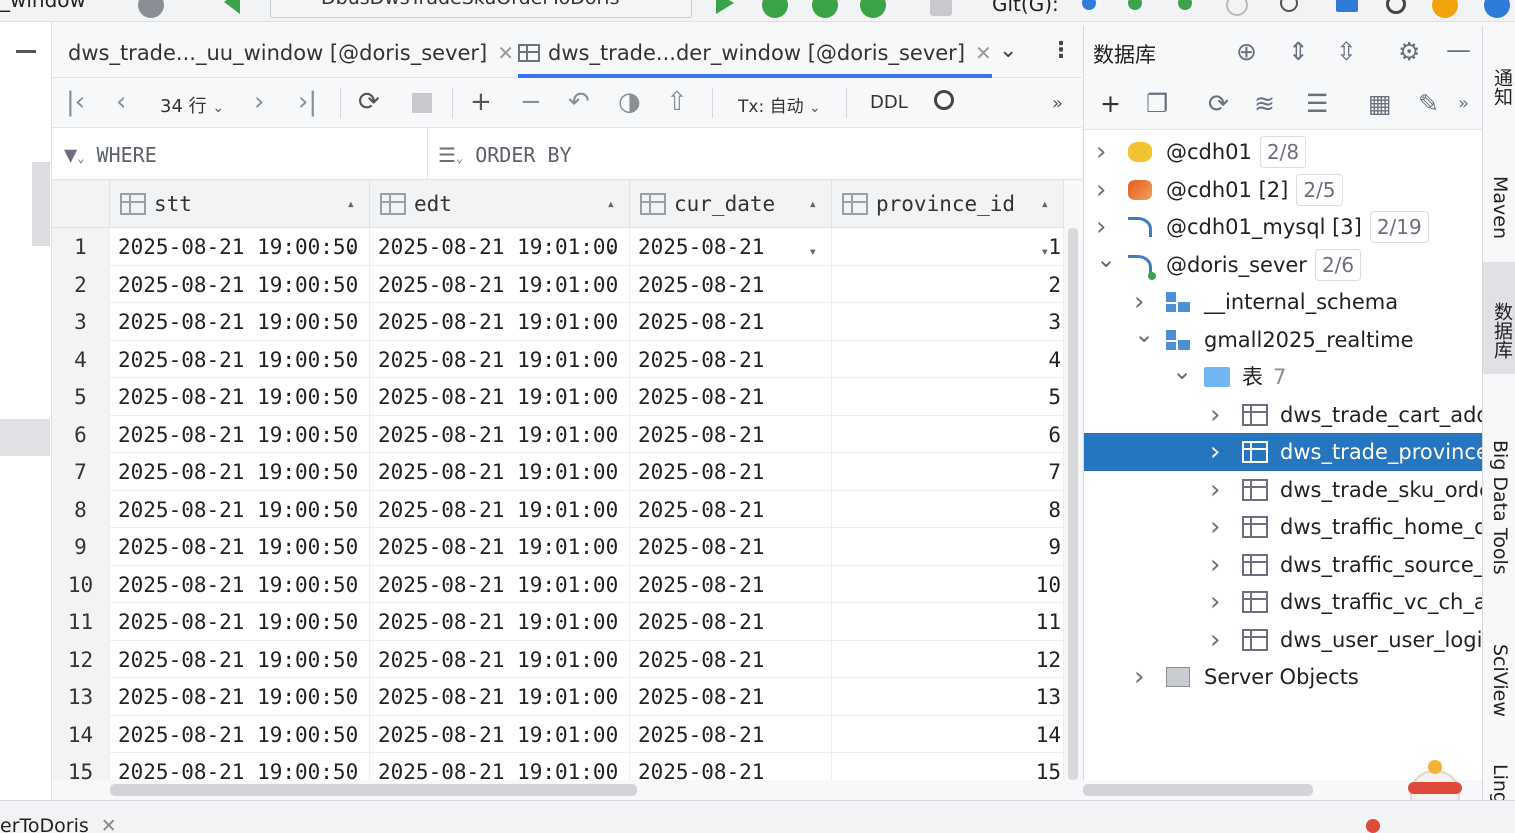 Image resolution: width=1515 pixels, height=833 pixels. I want to click on tree-node: › dws_trade_sku_orde, so click(1283, 490).